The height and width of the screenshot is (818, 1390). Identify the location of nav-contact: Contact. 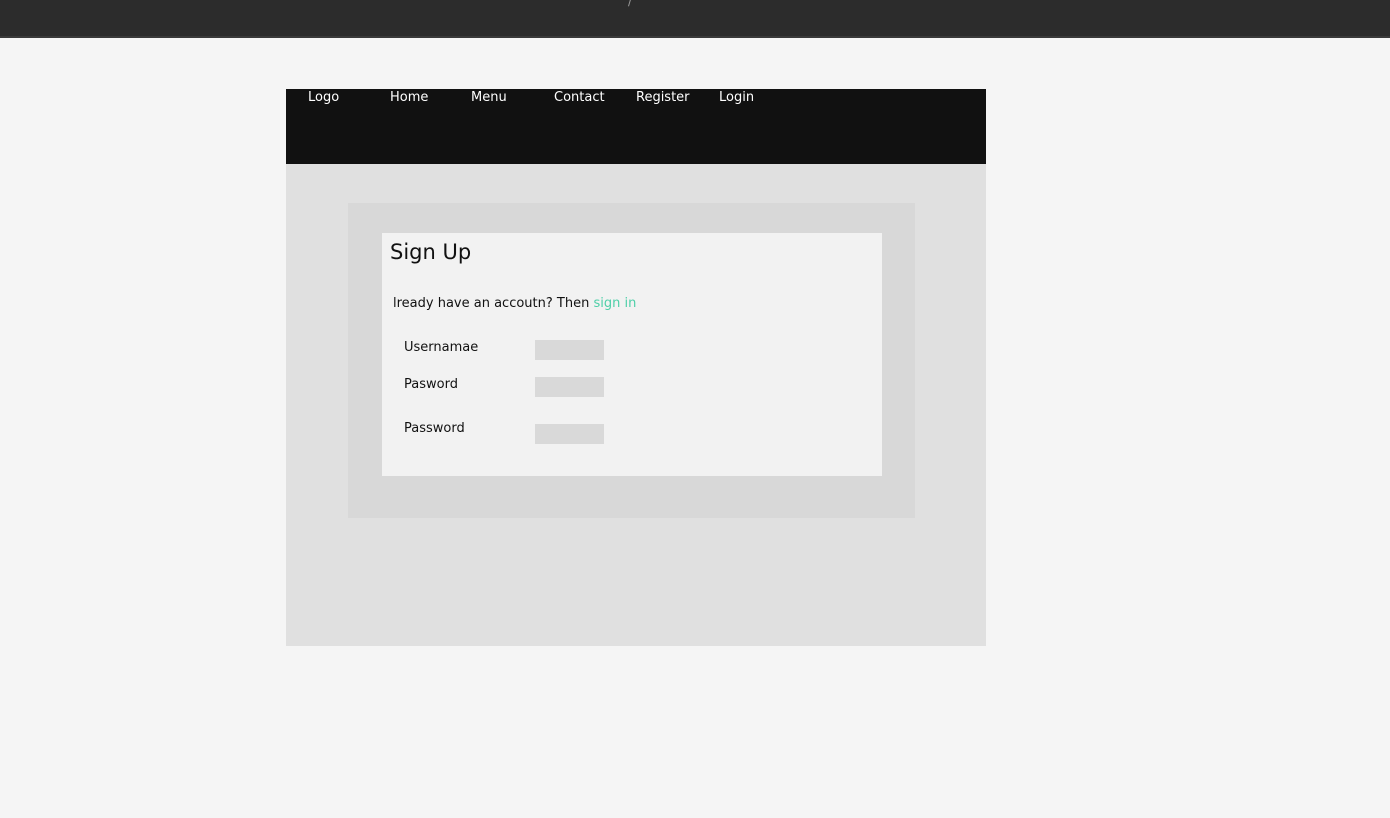
(579, 98).